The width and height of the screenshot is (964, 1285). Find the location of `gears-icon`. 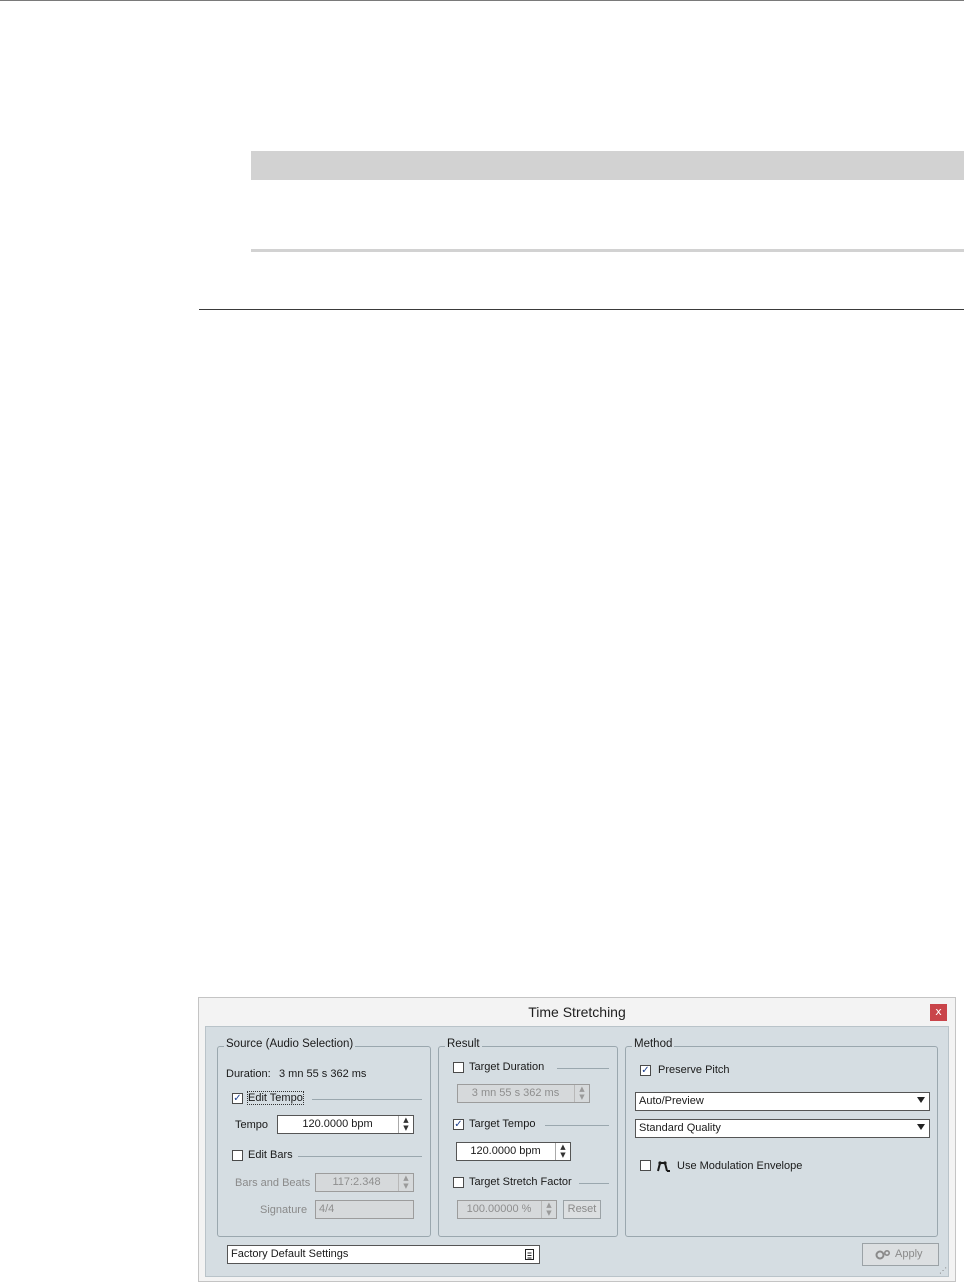

gears-icon is located at coordinates (883, 1255).